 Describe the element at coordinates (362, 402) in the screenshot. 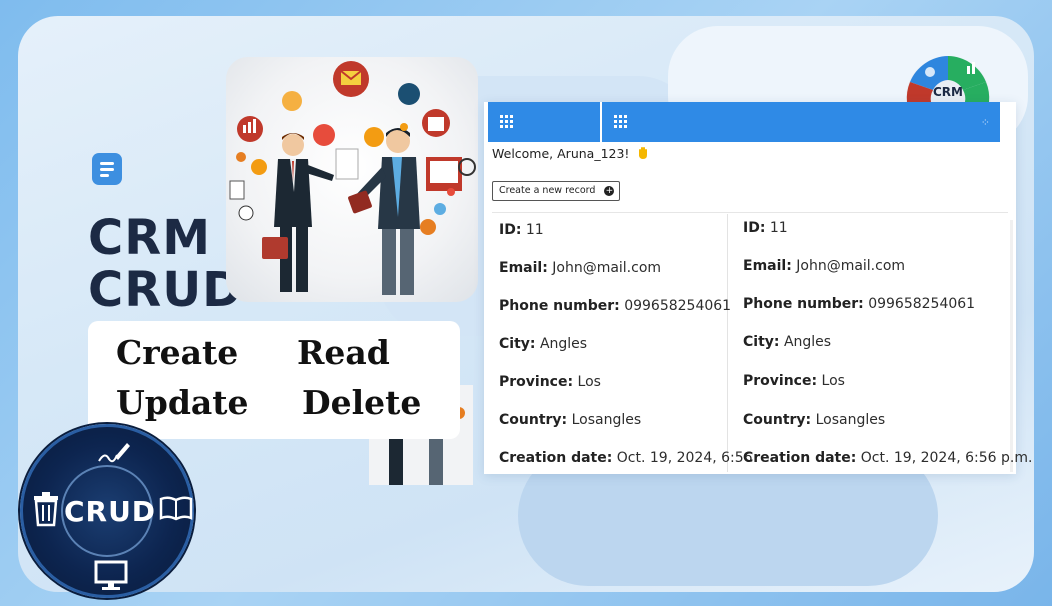

I see `operation-delete: Delete` at that location.